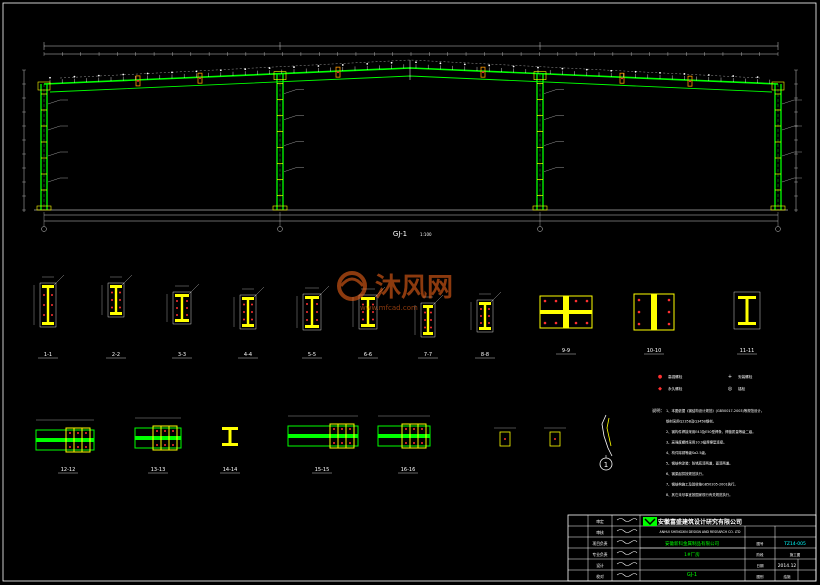  Describe the element at coordinates (654, 312) in the screenshot. I see `end-plate-web` at that location.